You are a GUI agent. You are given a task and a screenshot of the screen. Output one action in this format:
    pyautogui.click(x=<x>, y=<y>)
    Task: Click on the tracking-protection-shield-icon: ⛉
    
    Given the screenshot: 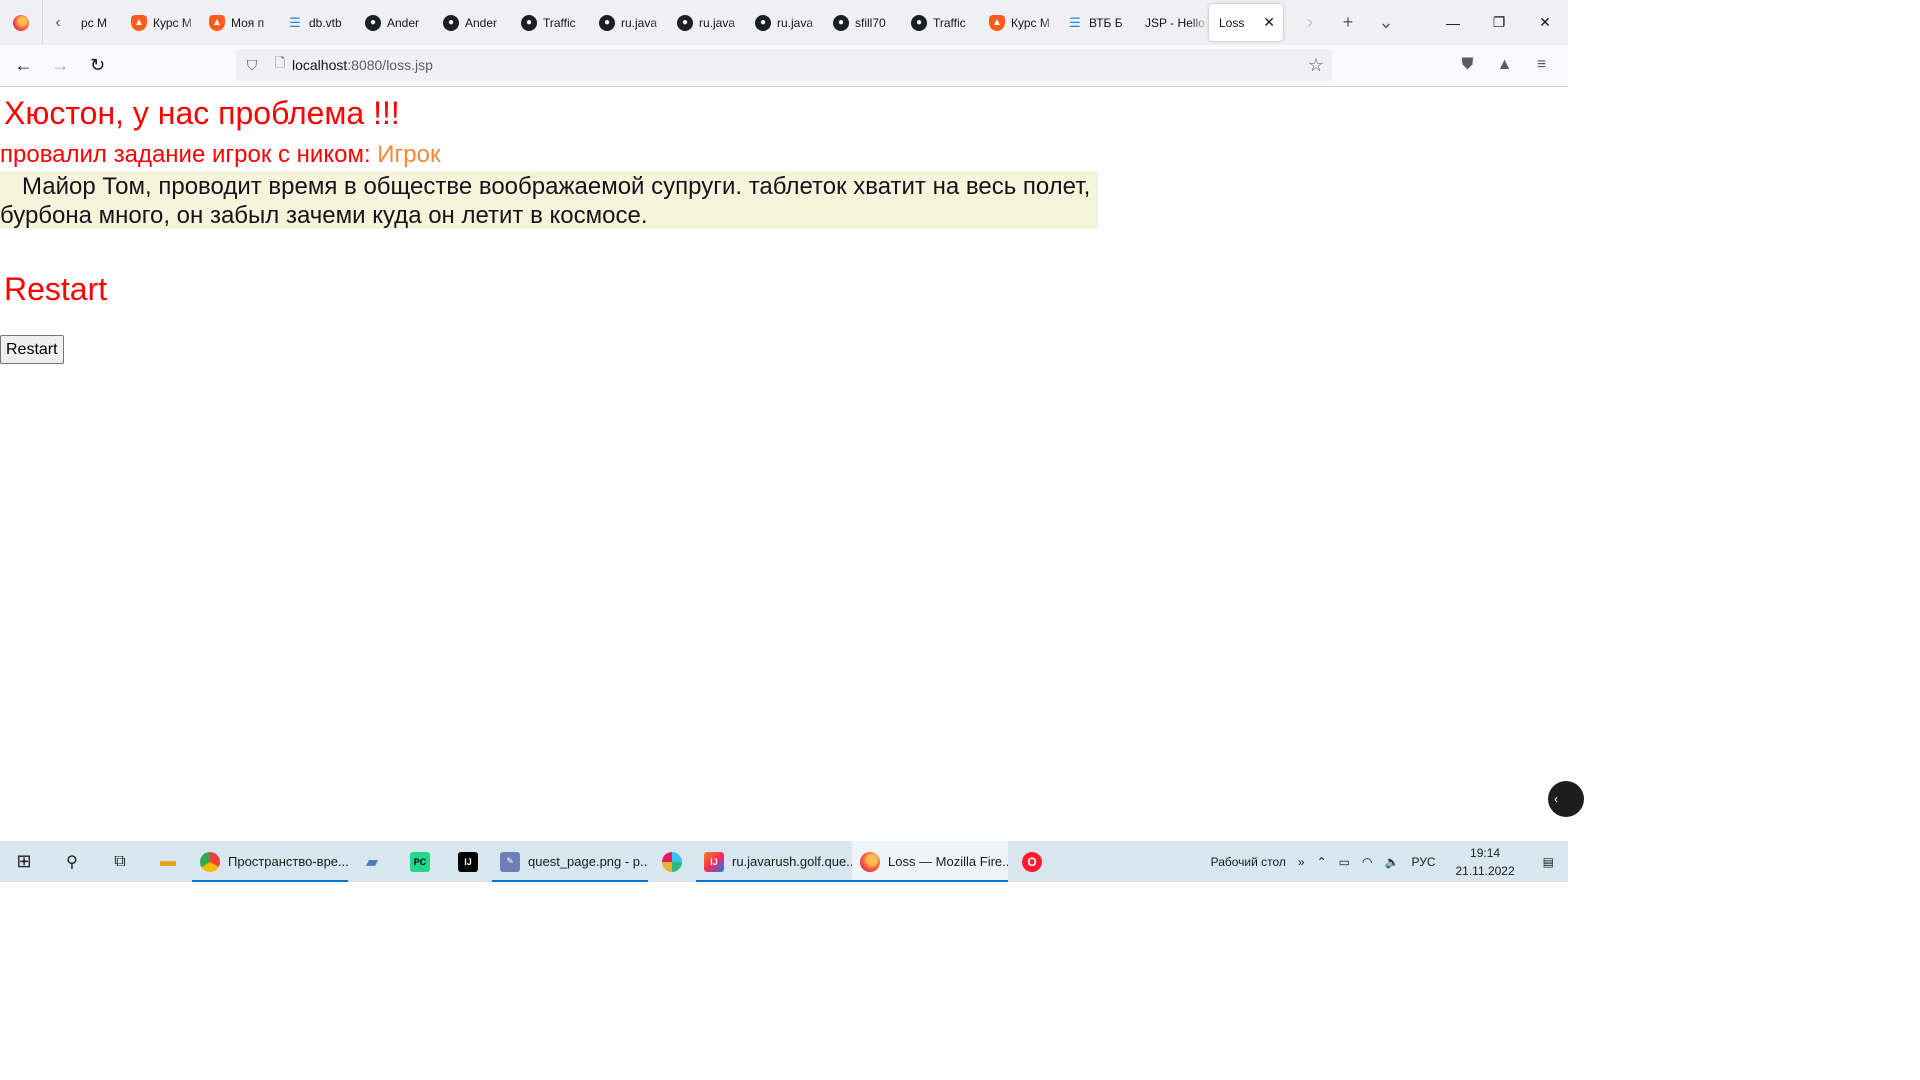 What is the action you would take?
    pyautogui.click(x=252, y=65)
    